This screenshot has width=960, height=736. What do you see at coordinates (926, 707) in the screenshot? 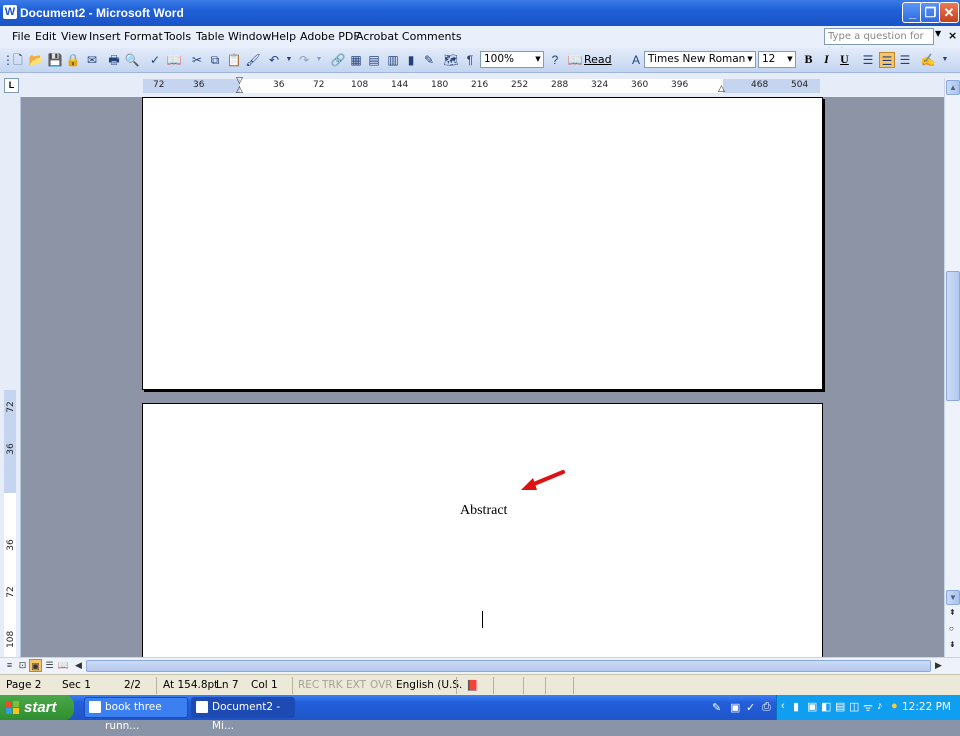
I see `clock: 12:22 PM` at bounding box center [926, 707].